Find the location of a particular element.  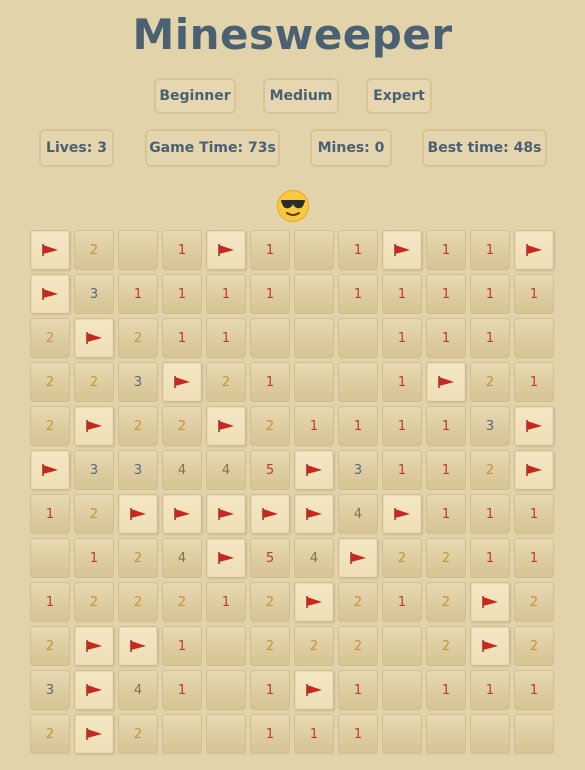

sunglasses-face-icon is located at coordinates (293, 206).